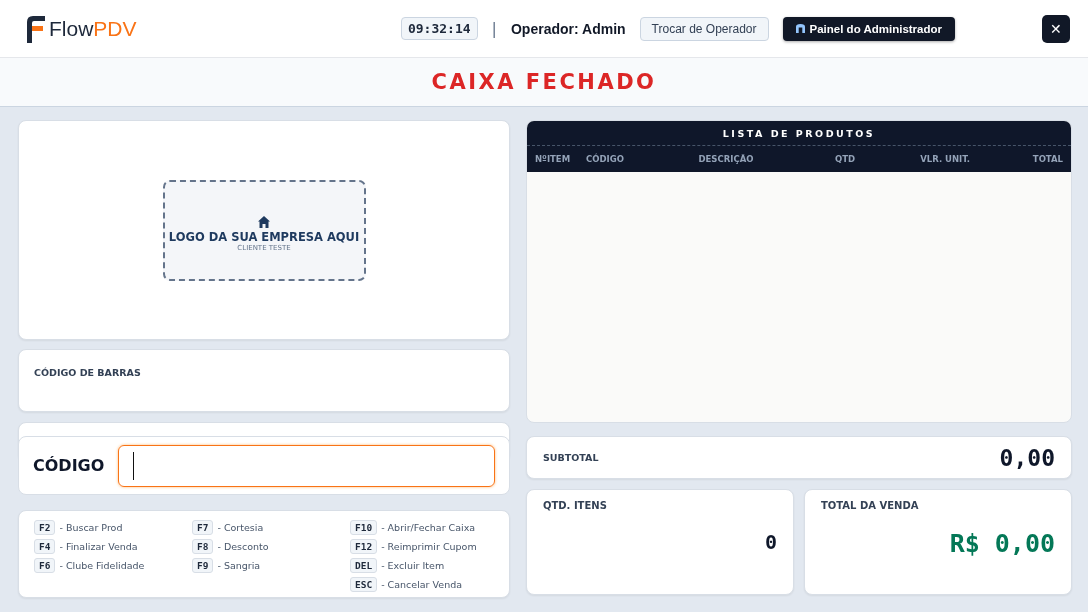 This screenshot has width=1088, height=612. What do you see at coordinates (799, 133) in the screenshot?
I see `table-title: LISTA DE PRODUTOS` at bounding box center [799, 133].